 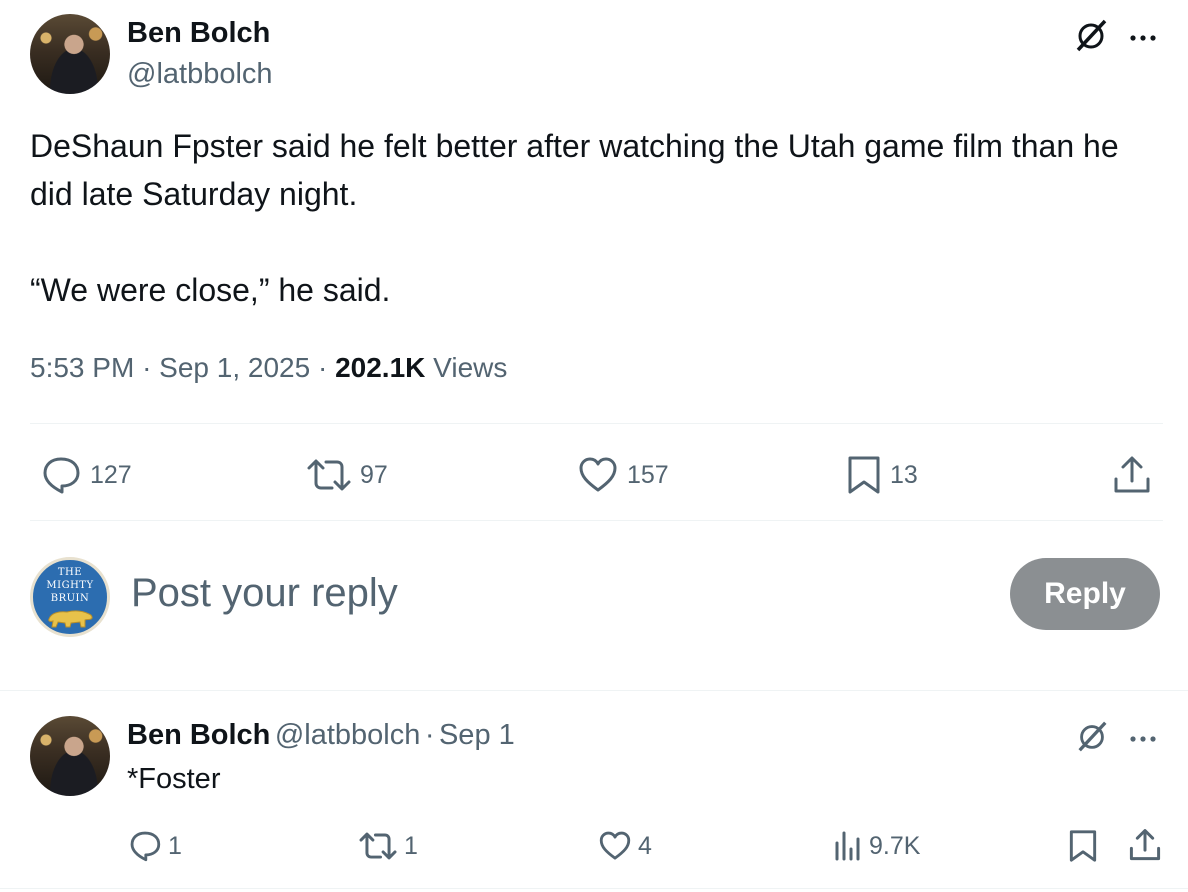 I want to click on reply-header: Ben Bolch @latbbolch · Sep 1, so click(x=321, y=735).